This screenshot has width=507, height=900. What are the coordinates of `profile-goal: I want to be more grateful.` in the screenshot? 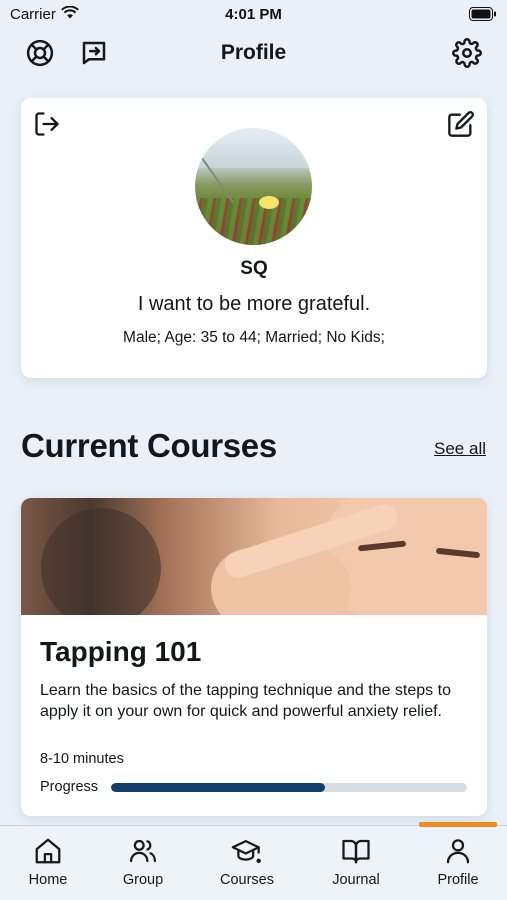 It's located at (254, 304).